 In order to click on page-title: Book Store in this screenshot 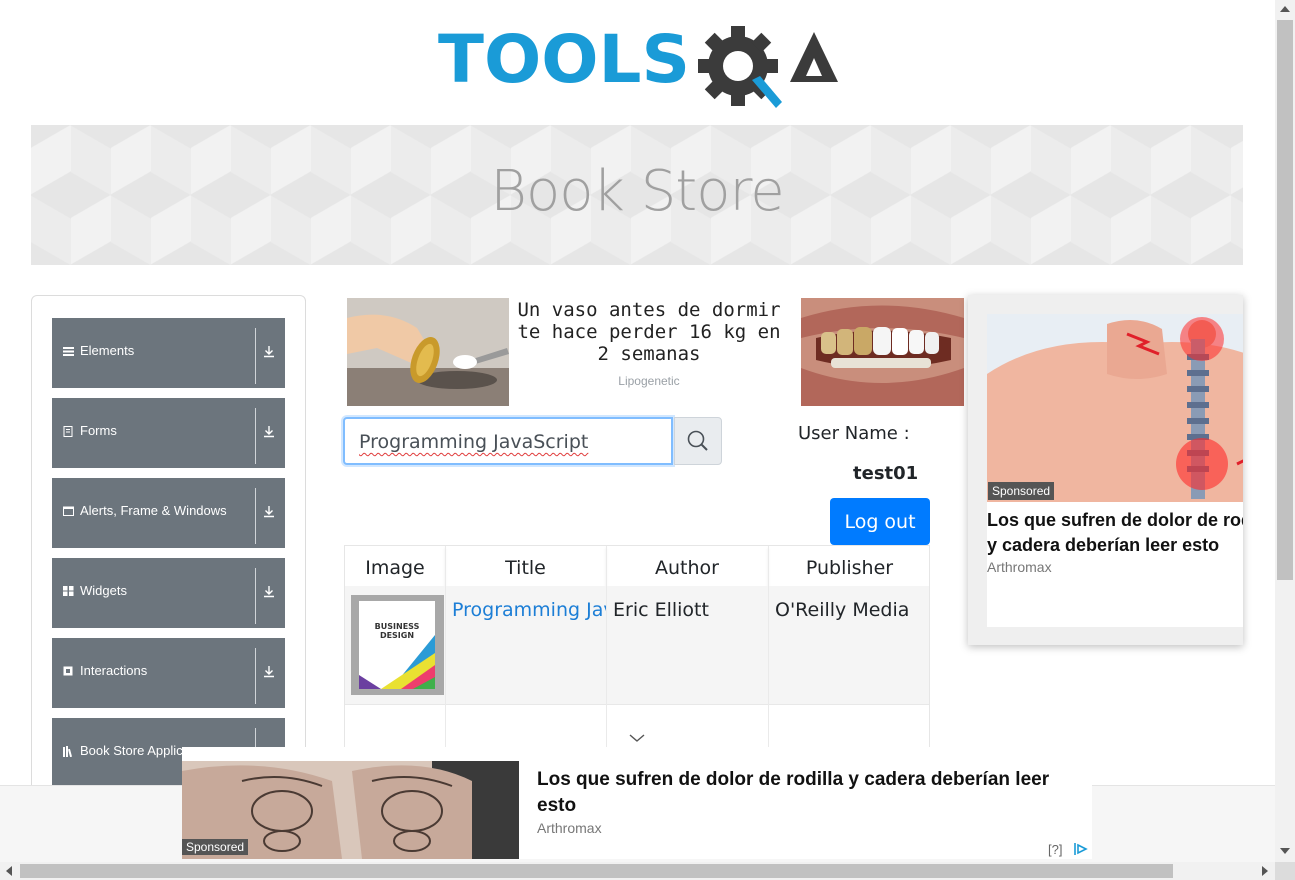, I will do `click(637, 191)`.